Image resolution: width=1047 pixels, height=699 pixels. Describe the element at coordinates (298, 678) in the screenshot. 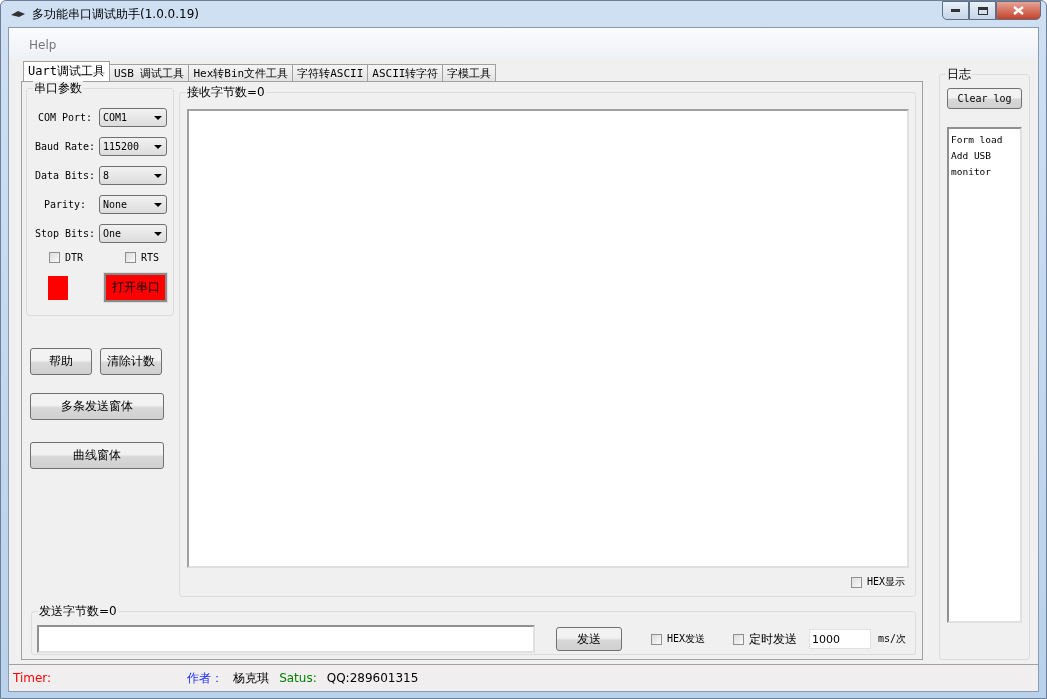

I see `status-label: Satus:` at that location.